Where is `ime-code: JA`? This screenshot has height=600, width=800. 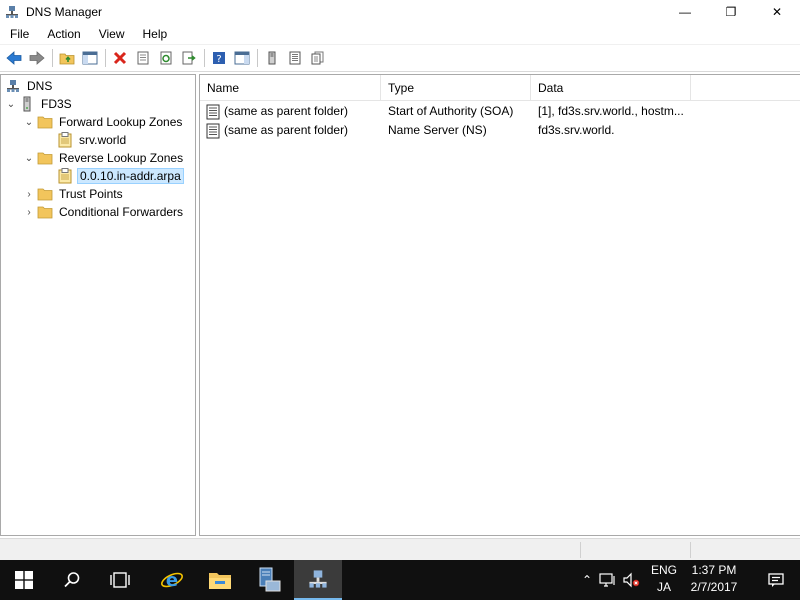 ime-code: JA is located at coordinates (663, 587).